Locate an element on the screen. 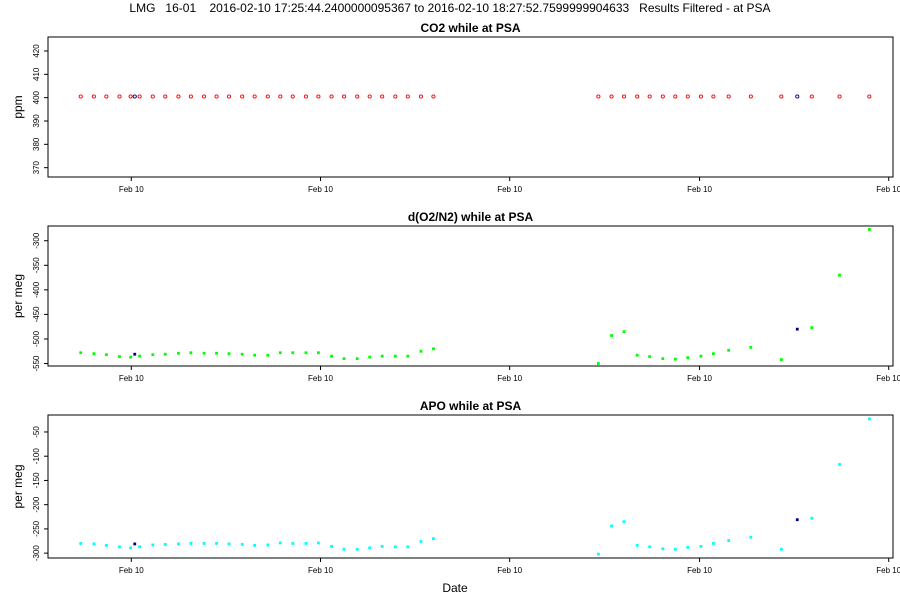 The image size is (900, 600). y-axis-label: per meg is located at coordinates (18, 296).